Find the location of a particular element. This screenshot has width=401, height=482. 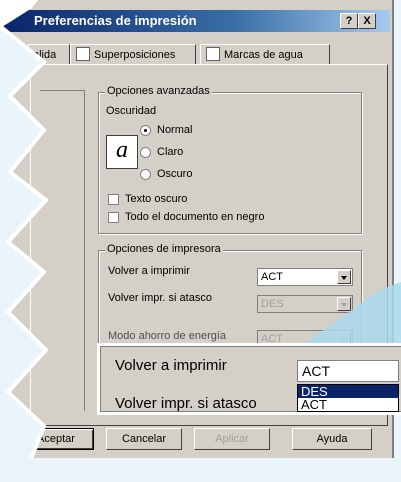

zoom-reprint-select: ACT is located at coordinates (348, 371).